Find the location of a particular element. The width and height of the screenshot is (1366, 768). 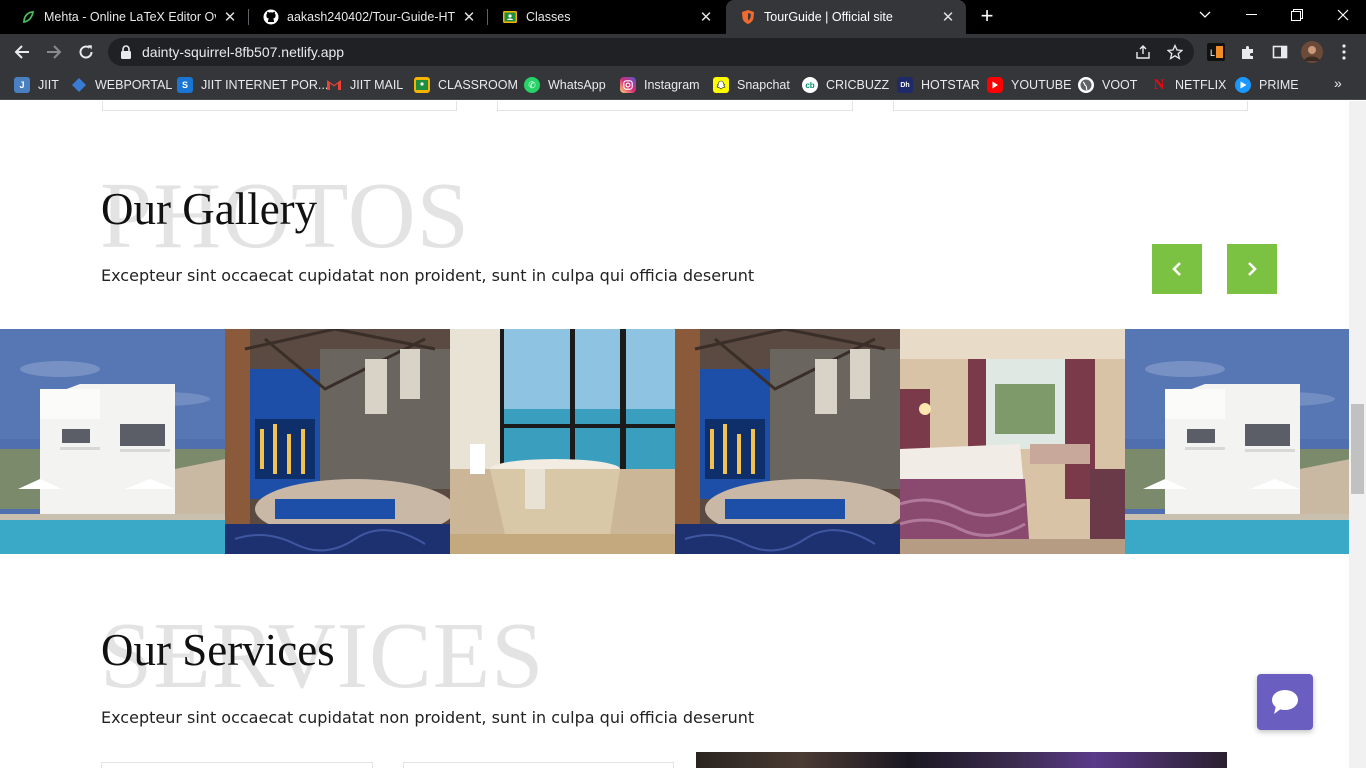

bookmark-jiit: J JIIT is located at coordinates (36, 85).